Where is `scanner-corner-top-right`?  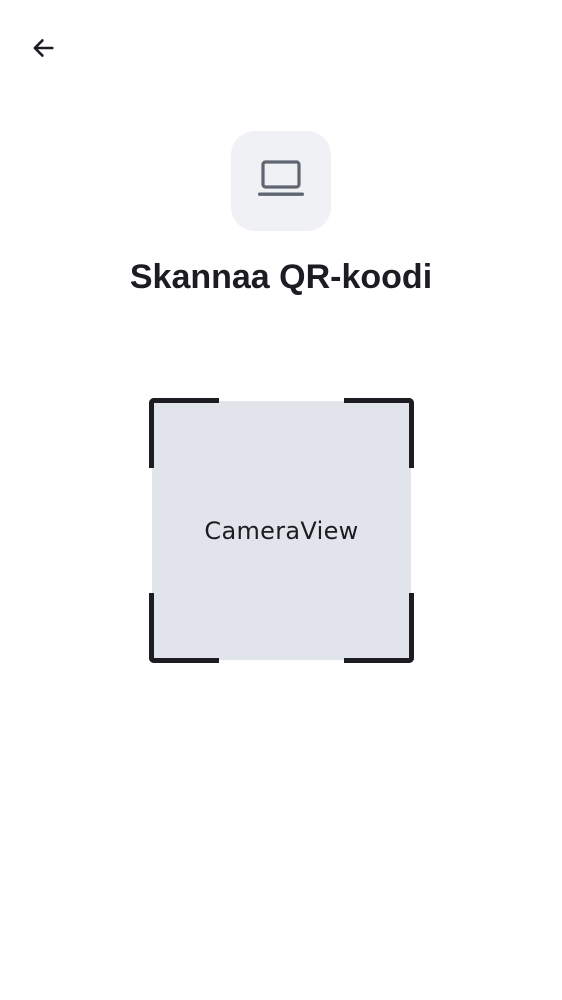
scanner-corner-top-right is located at coordinates (379, 433).